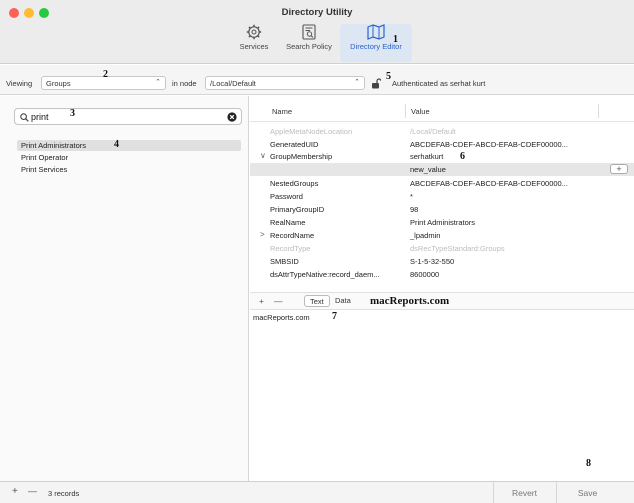 This screenshot has height=503, width=634. I want to click on annotation-4: 4, so click(116, 144).